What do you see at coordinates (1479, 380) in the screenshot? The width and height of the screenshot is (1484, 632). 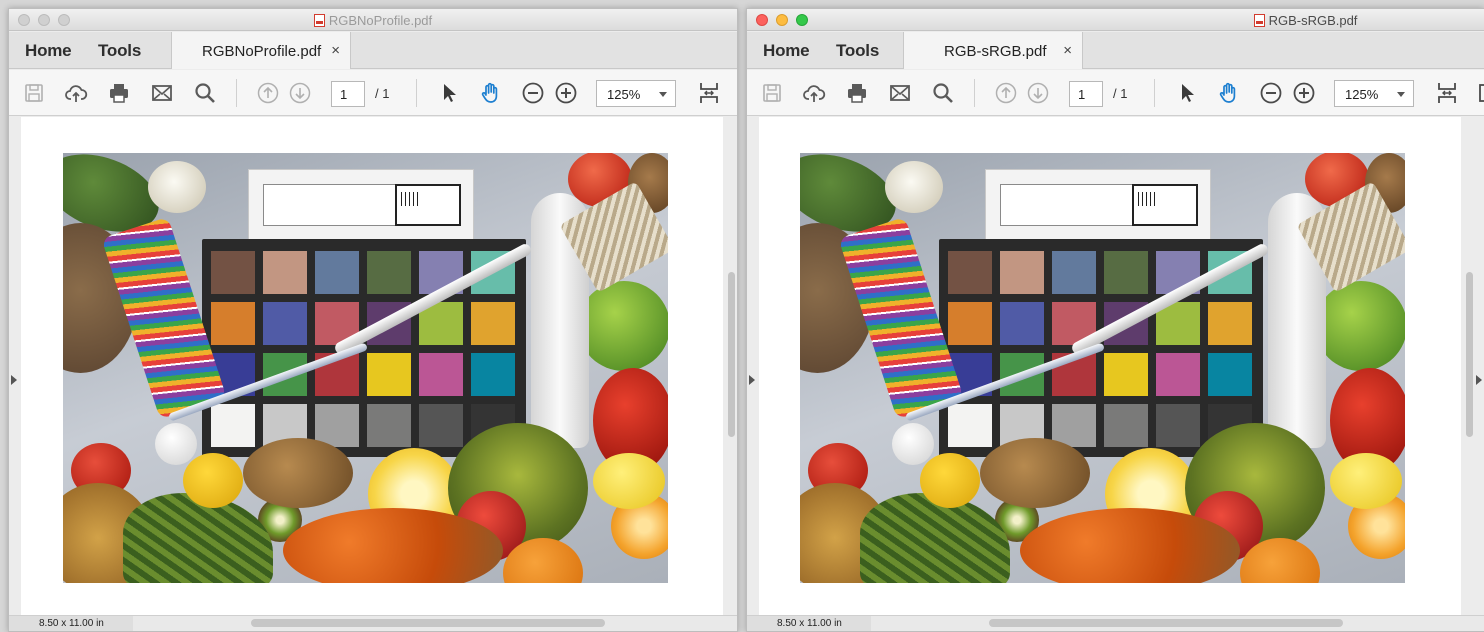 I see `right-pane-toggle-icon` at bounding box center [1479, 380].